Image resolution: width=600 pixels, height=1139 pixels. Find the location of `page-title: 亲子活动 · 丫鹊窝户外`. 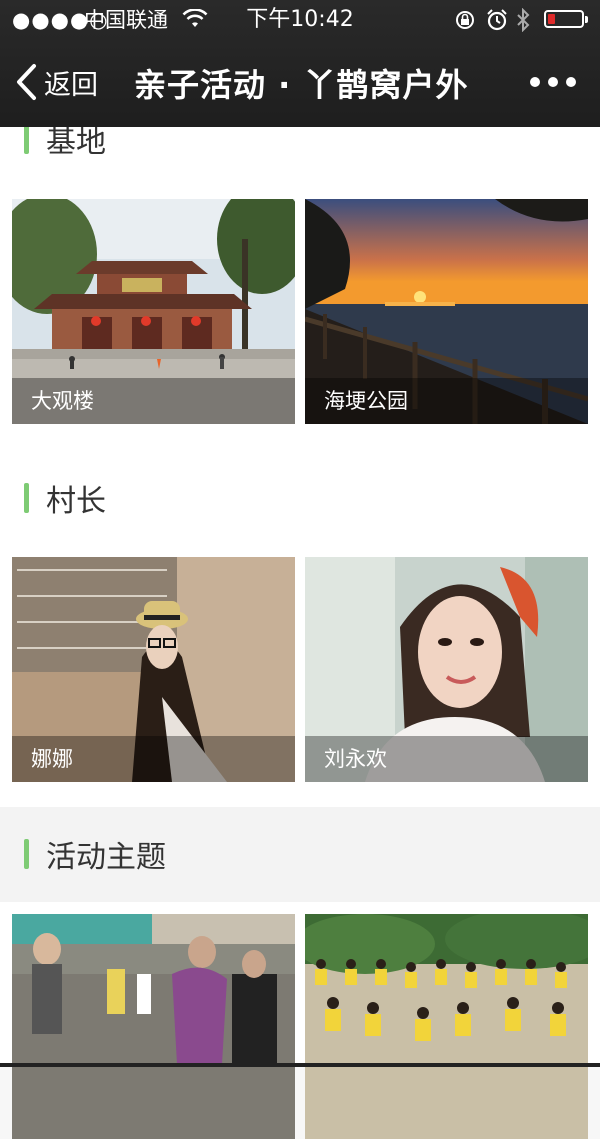

page-title: 亲子活动 · 丫鹊窝户外 is located at coordinates (301, 85).